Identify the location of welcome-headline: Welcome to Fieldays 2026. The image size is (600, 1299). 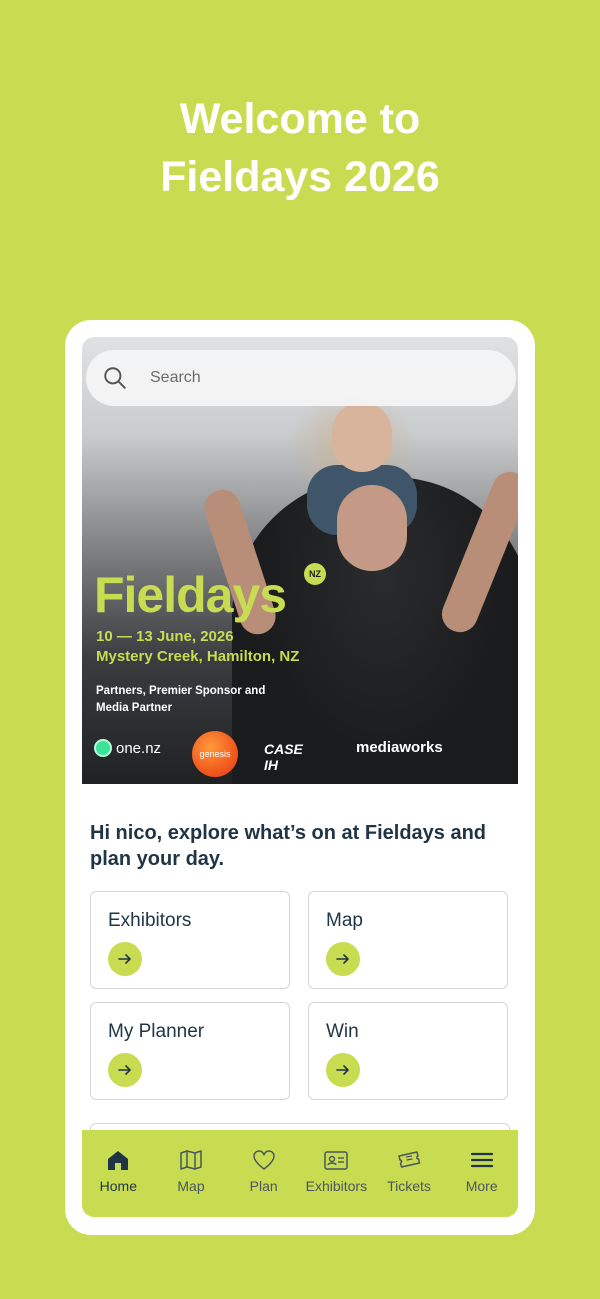
(300, 148).